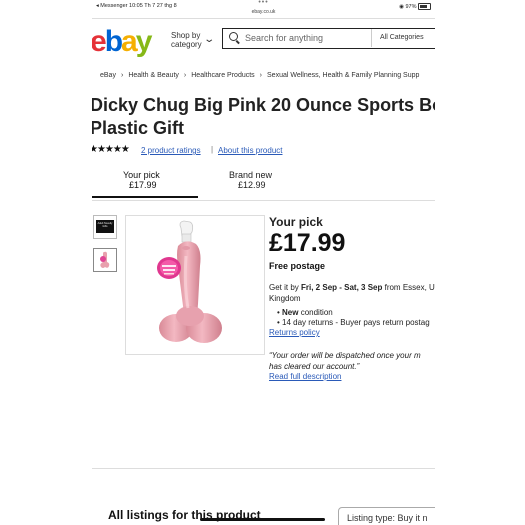 This screenshot has width=525, height=525. I want to click on wifi-icon: ◉, so click(401, 6).